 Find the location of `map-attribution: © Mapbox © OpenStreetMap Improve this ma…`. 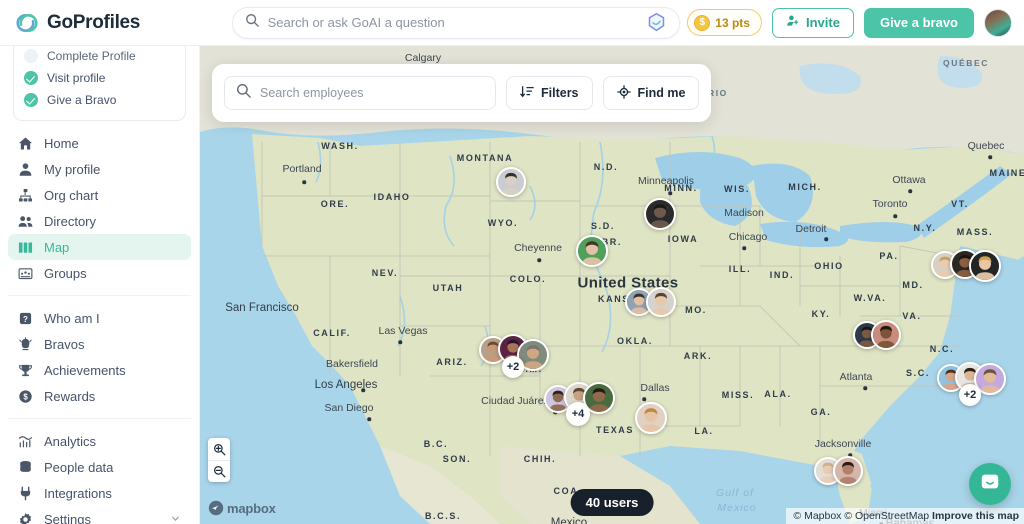

map-attribution: © Mapbox © OpenStreetMap Improve this ma… is located at coordinates (905, 516).